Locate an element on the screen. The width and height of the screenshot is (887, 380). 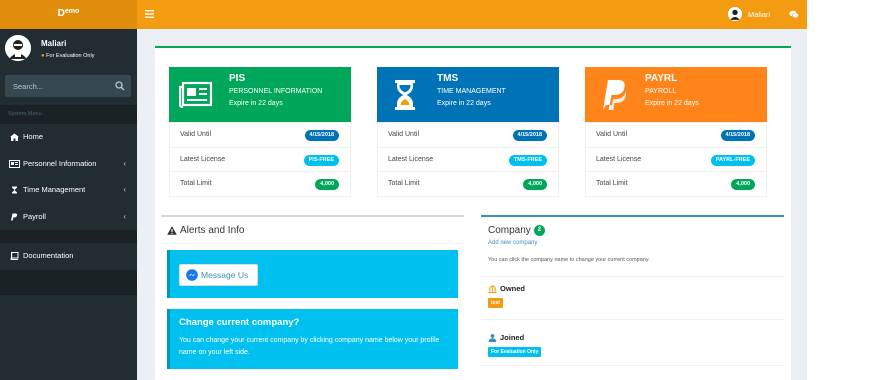
product-code: PAYRL is located at coordinates (661, 78).